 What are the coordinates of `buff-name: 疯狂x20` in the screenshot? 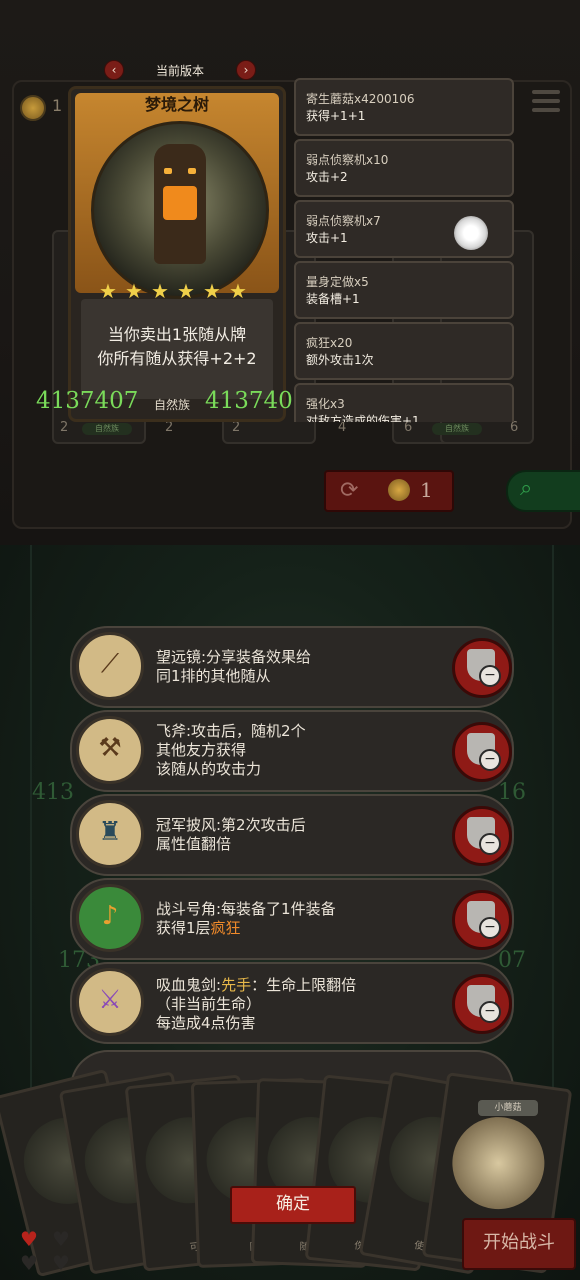 It's located at (329, 343).